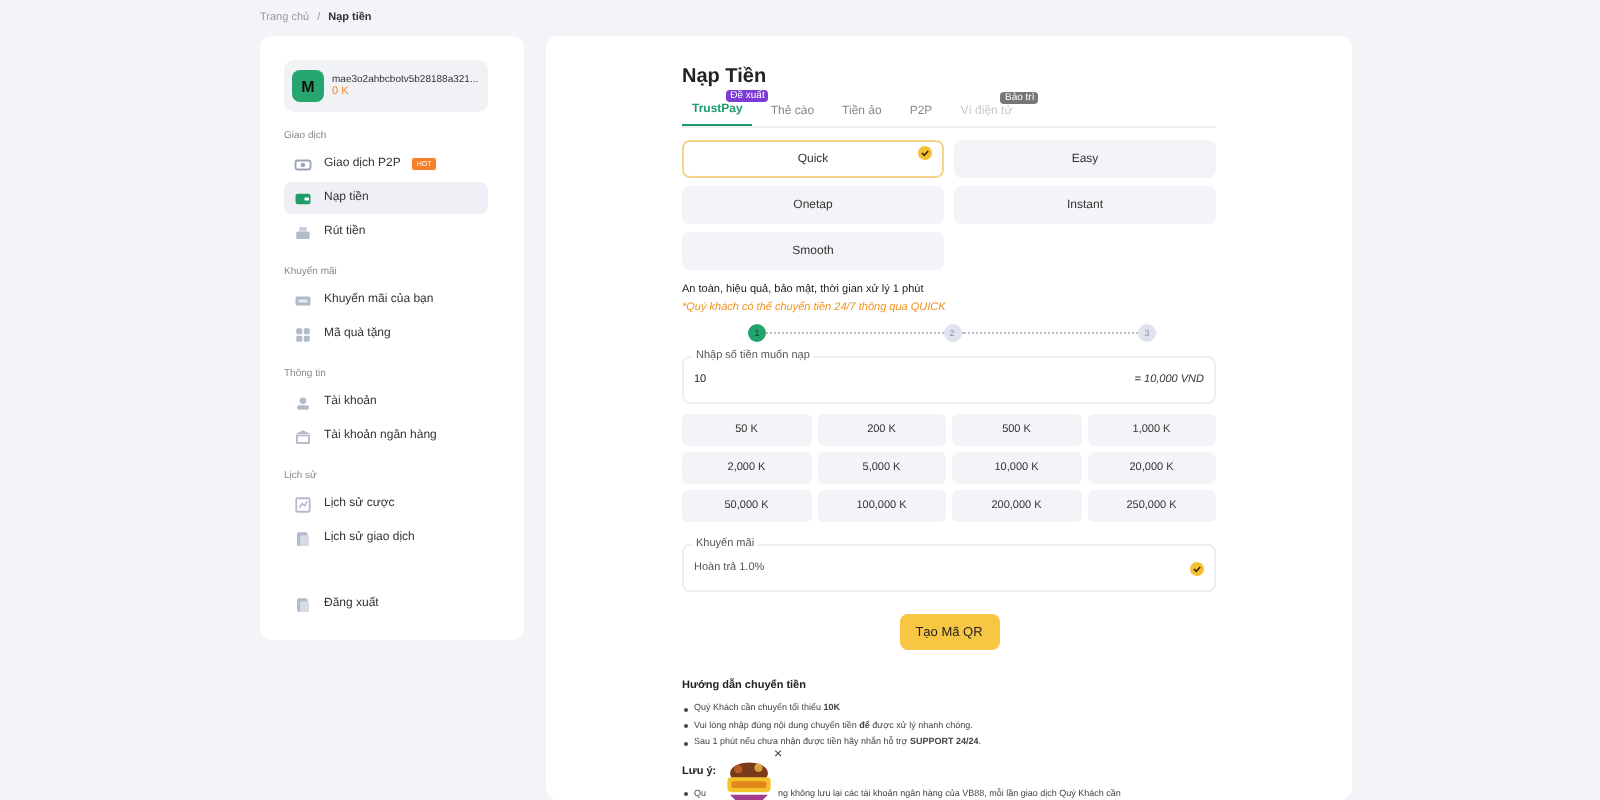  I want to click on avatar: M, so click(308, 86).